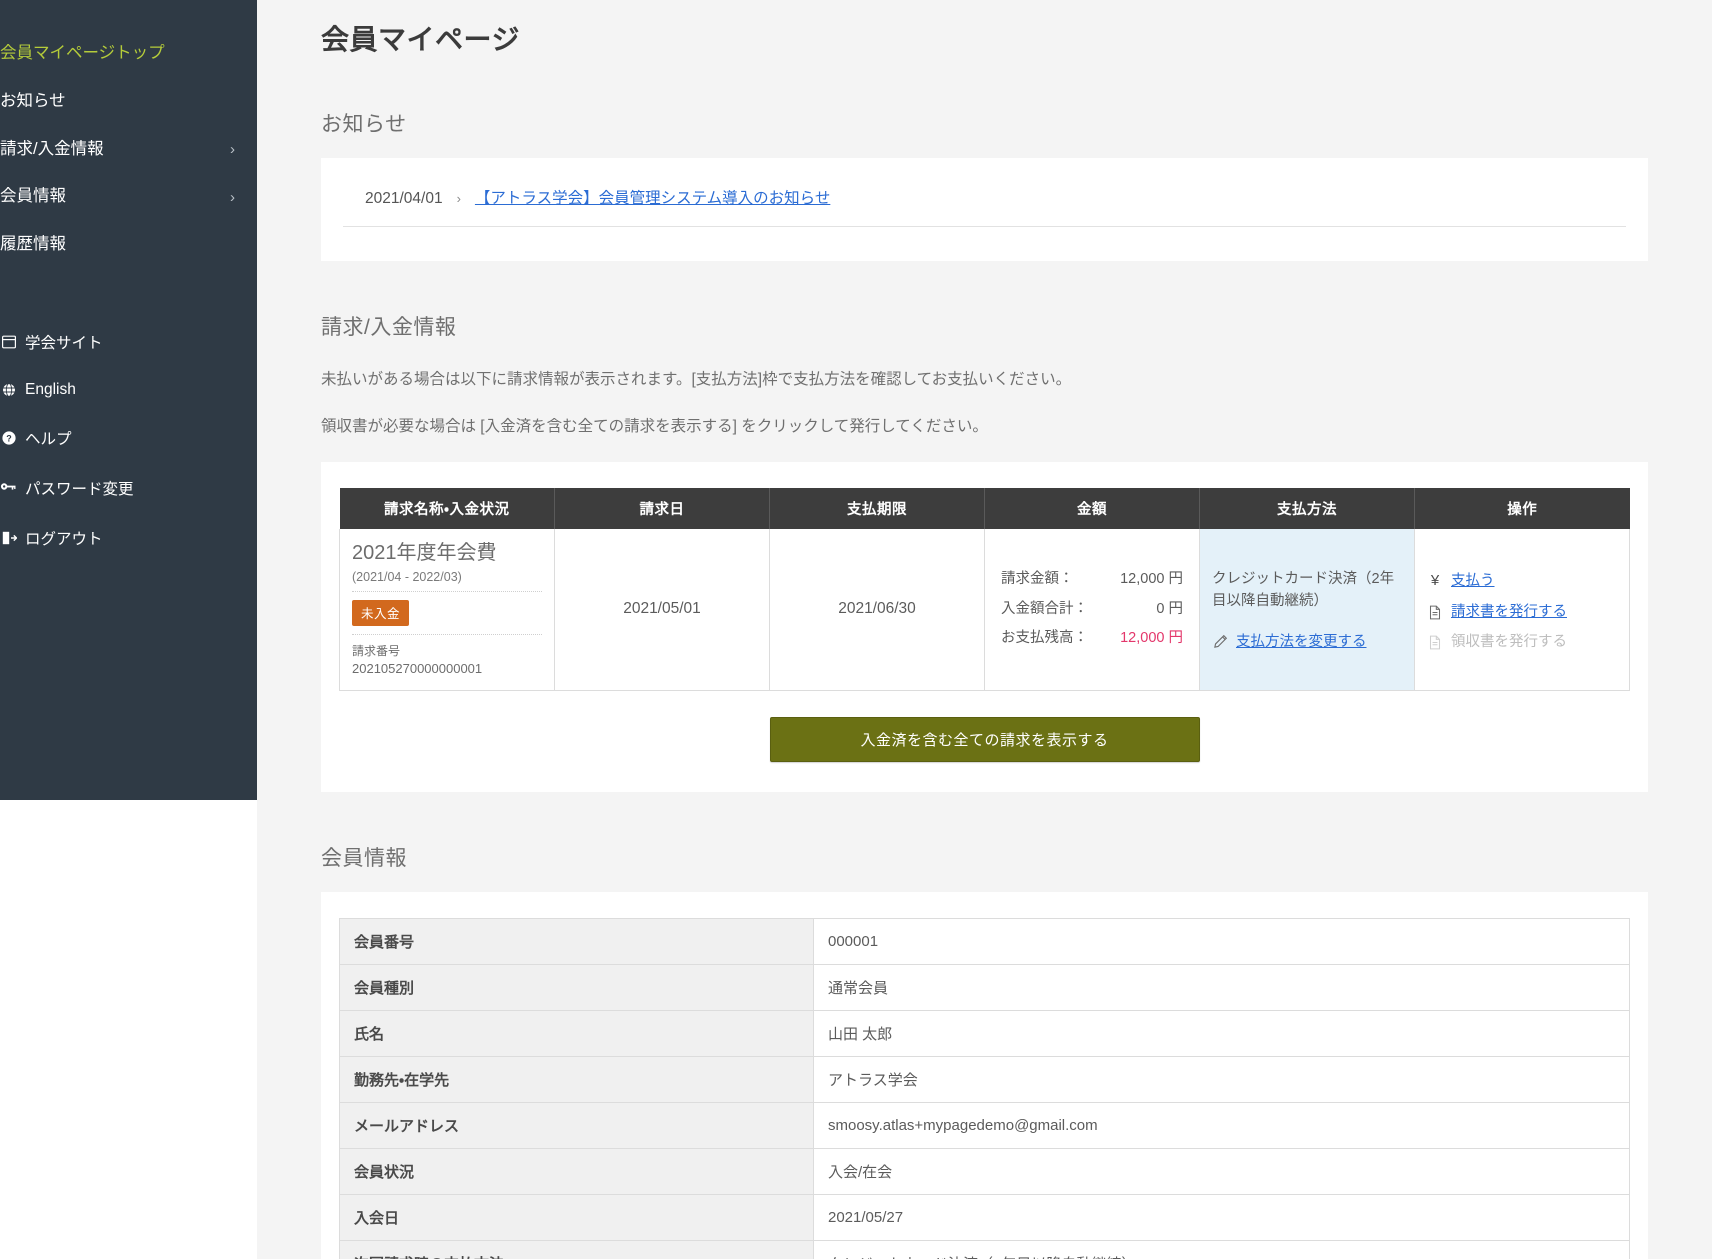 The width and height of the screenshot is (1712, 1259). I want to click on notice-item: 2021/04/01 › 【アトラス学会】会員管理システム導入のお知らせ, so click(984, 206).